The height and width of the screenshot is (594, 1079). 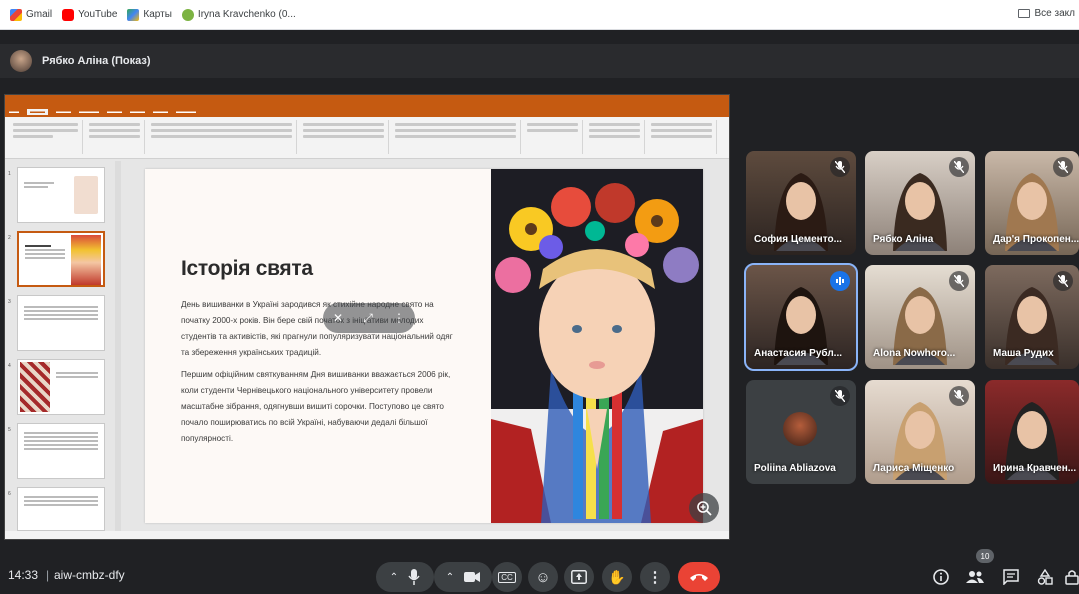 What do you see at coordinates (405, 577) in the screenshot?
I see `mic-control: ⌃` at bounding box center [405, 577].